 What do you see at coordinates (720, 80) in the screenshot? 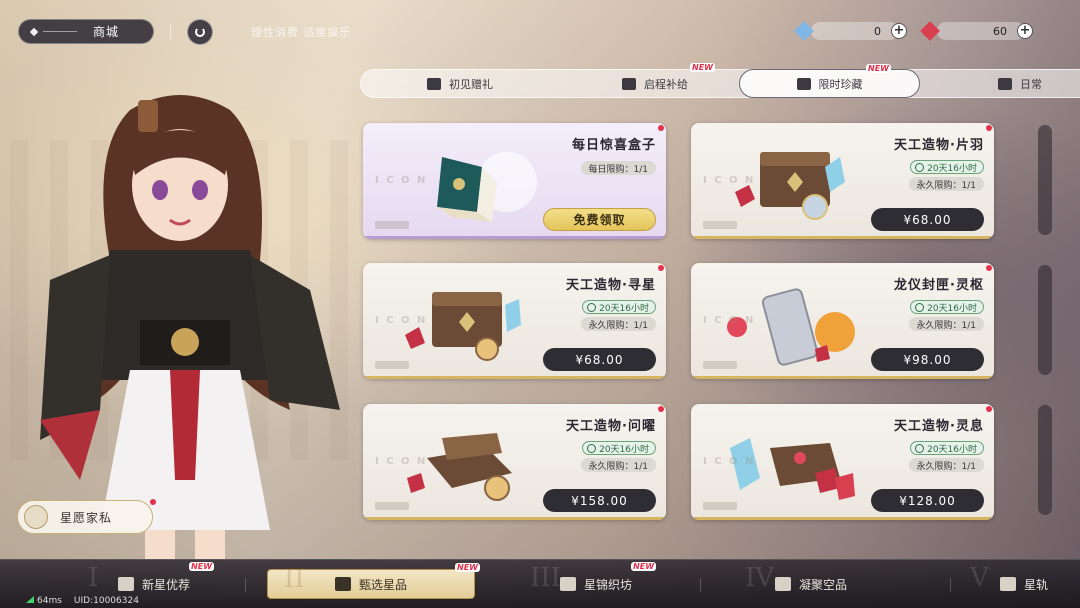
I see `category-tabs: 初见赠礼 启程补给 NEW 限时珍藏 NEW 日常` at bounding box center [720, 80].